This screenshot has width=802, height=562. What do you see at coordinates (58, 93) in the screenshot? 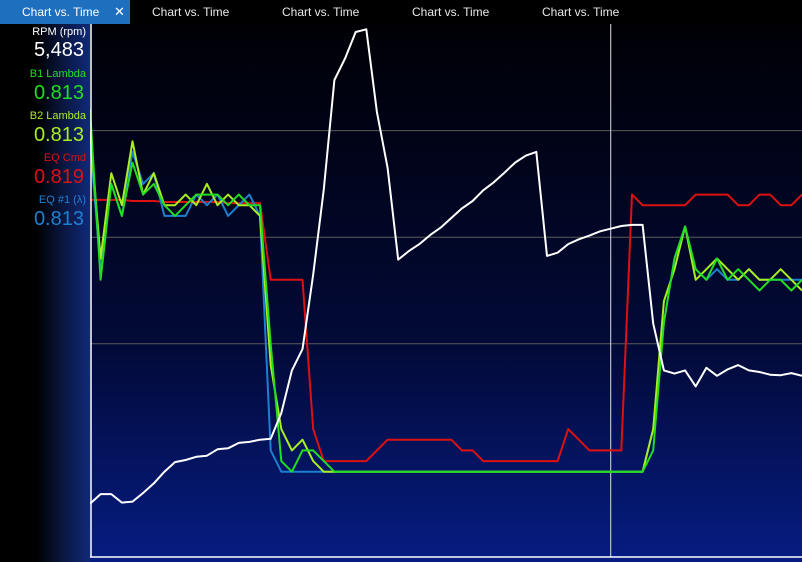
I see `legend-value-b1-lambda: 0.813` at bounding box center [58, 93].